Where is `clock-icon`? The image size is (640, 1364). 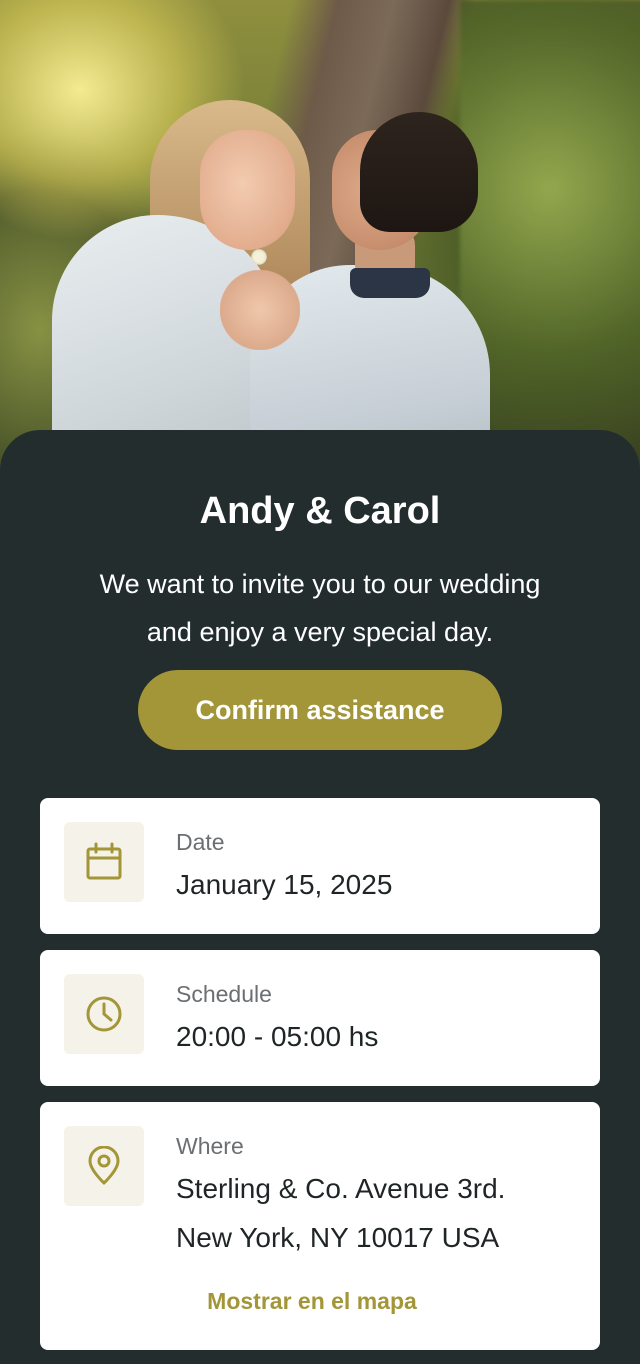
clock-icon is located at coordinates (104, 1014).